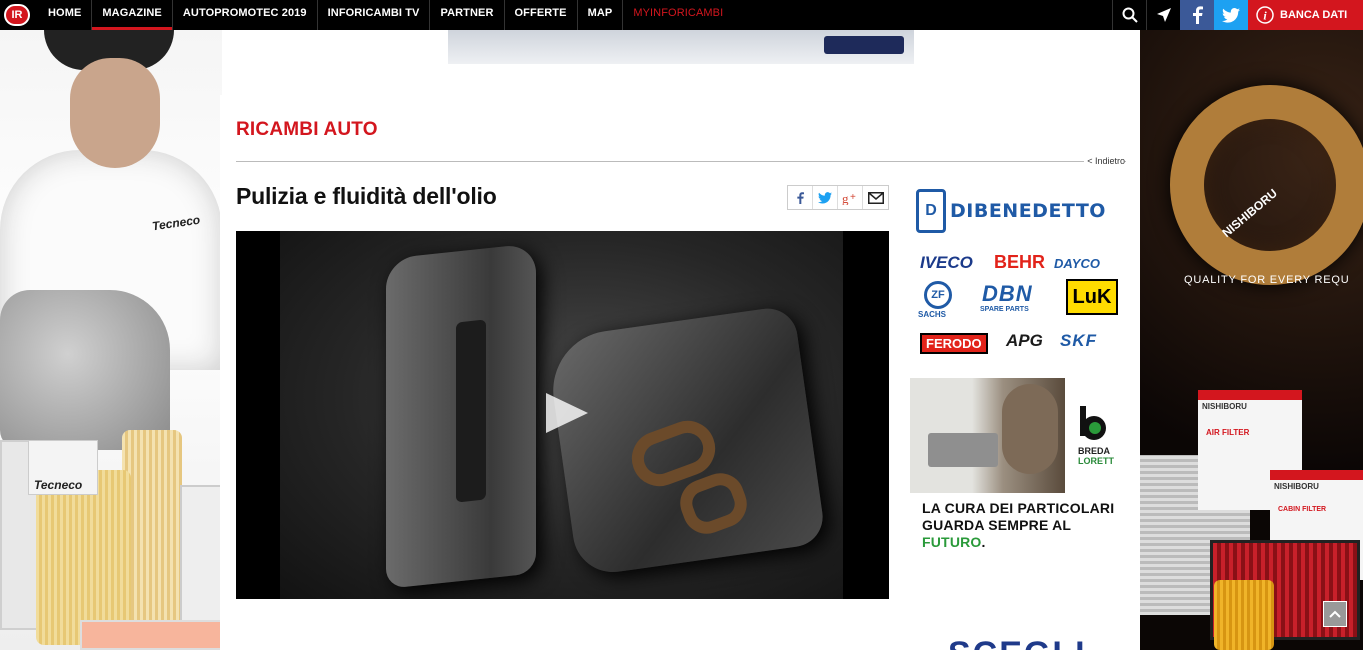 The height and width of the screenshot is (650, 1363). Describe the element at coordinates (541, 15) in the screenshot. I see `nav-item-offerte: OFFERTE` at that location.